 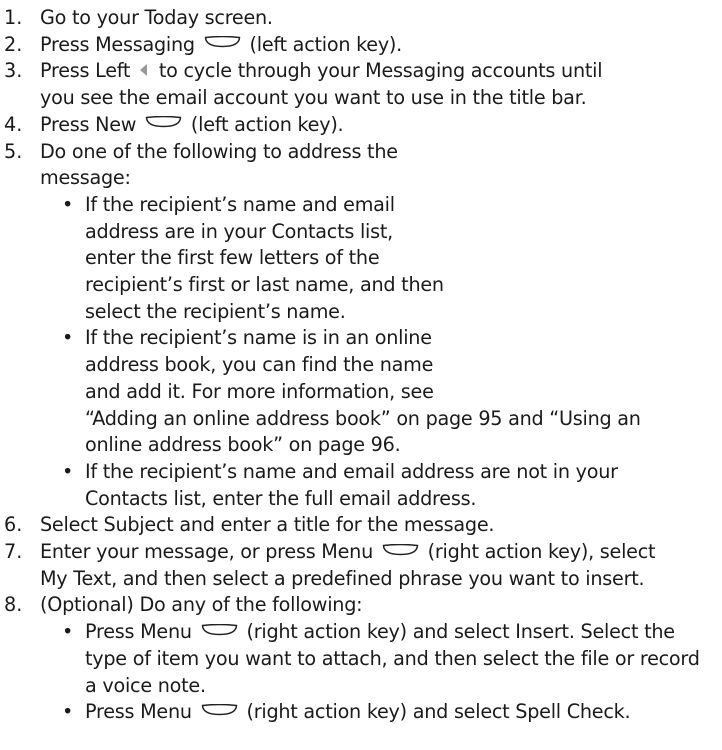 I want to click on bullet-text-line: address are in your Contacts list,, so click(x=239, y=231).